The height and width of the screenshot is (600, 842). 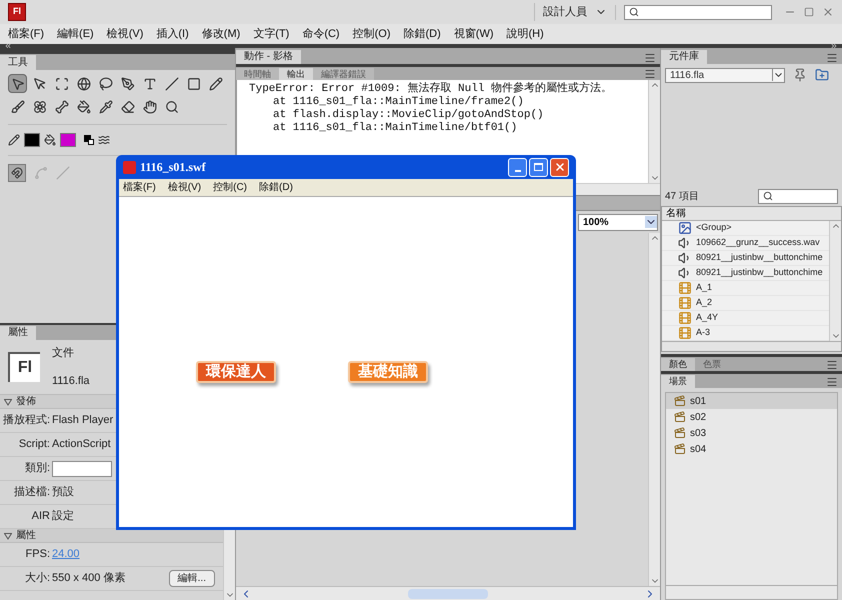 I want to click on library-item: A-3, so click(x=745, y=333).